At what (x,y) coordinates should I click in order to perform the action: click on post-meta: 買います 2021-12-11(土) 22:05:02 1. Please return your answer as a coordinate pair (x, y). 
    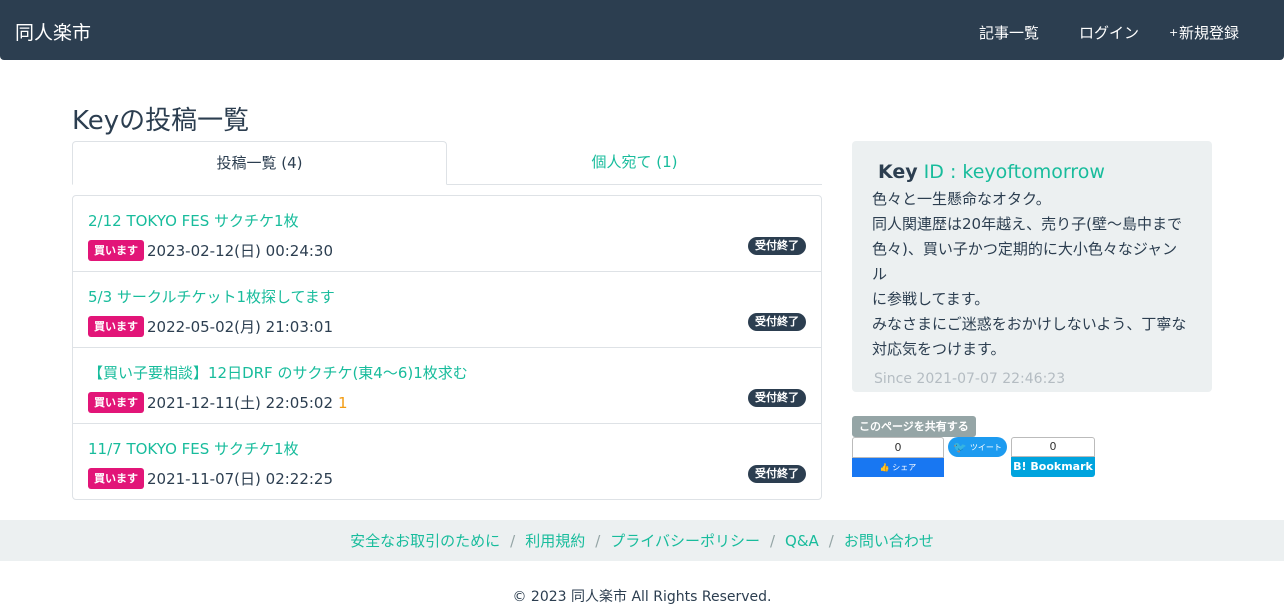
    Looking at the image, I should click on (218, 402).